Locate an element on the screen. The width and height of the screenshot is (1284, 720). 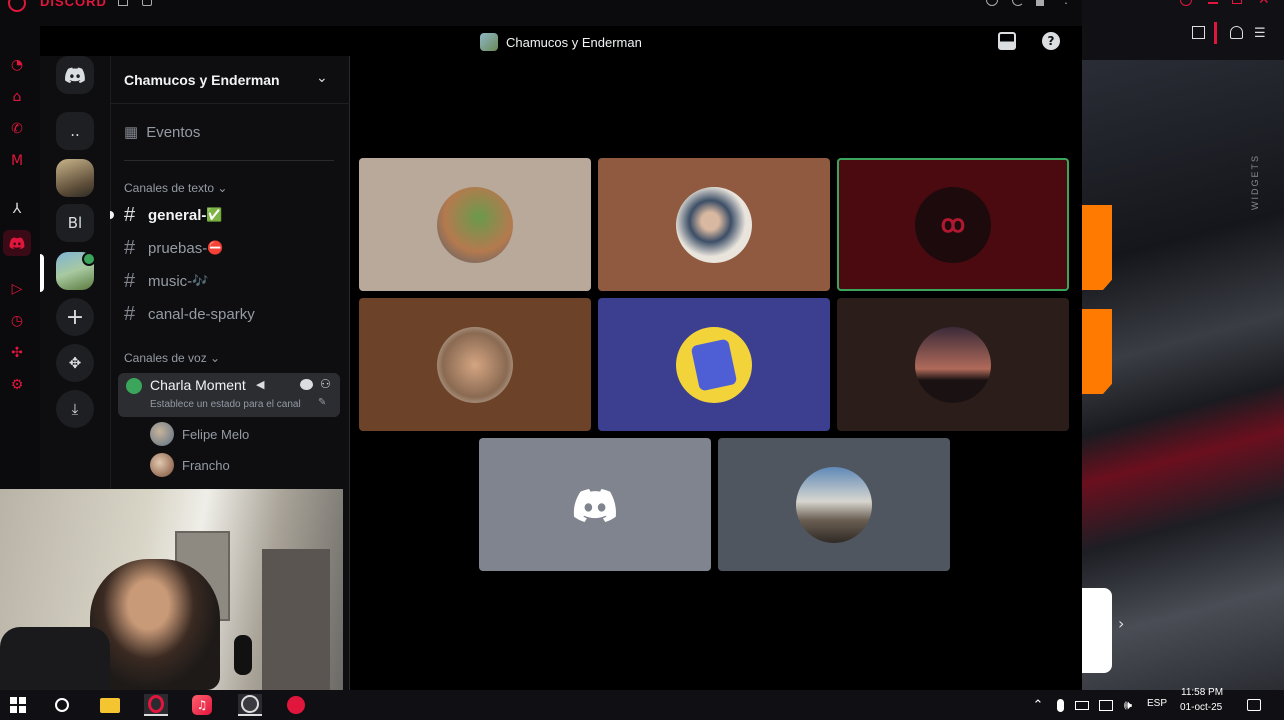
maximize-icon is located at coordinates (1237, 2).